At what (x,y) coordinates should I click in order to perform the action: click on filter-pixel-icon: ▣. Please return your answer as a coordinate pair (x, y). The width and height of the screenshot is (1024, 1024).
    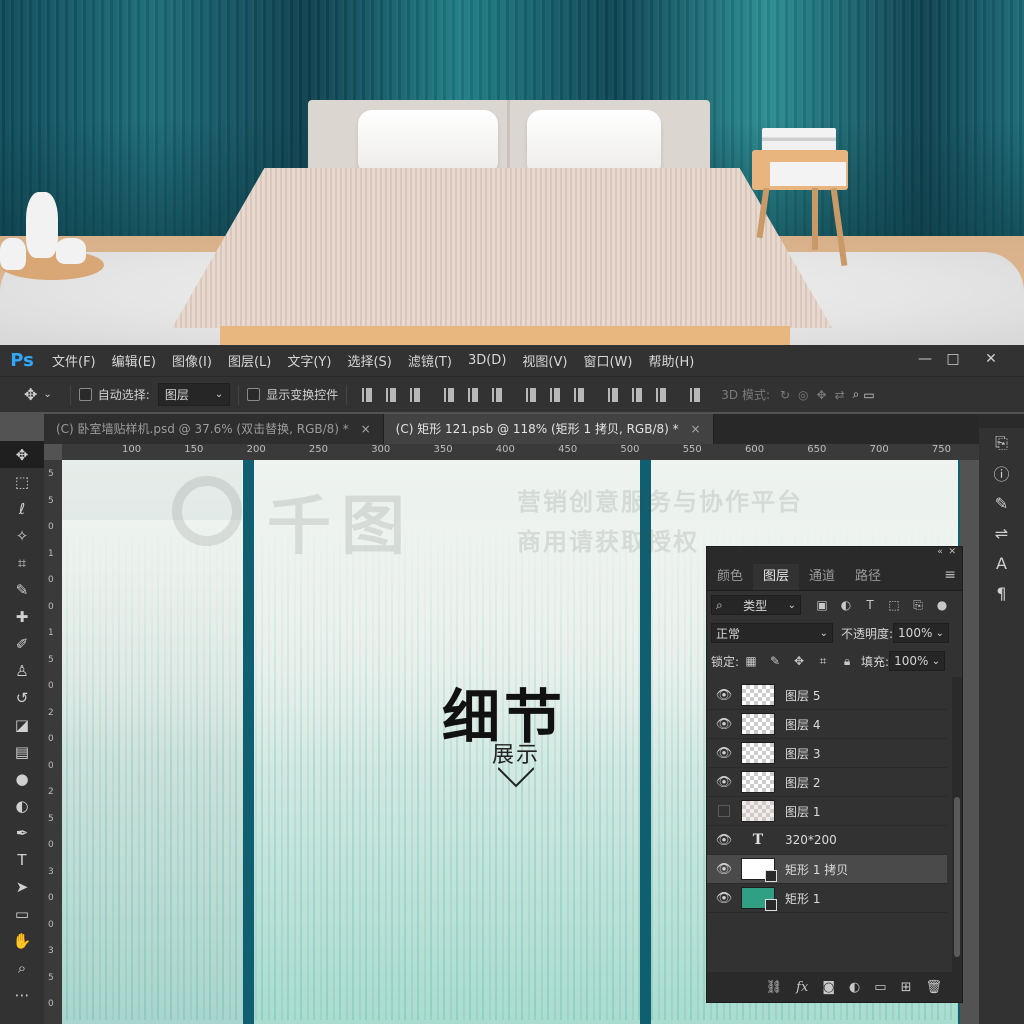
    Looking at the image, I should click on (822, 605).